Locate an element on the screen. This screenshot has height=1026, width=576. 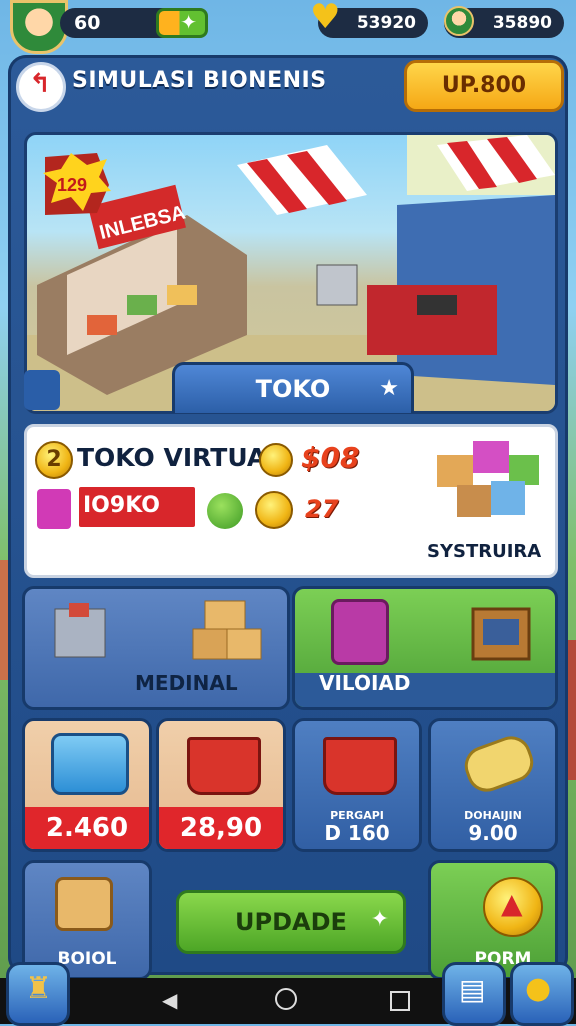
rank-value: 2 is located at coordinates (54, 459).